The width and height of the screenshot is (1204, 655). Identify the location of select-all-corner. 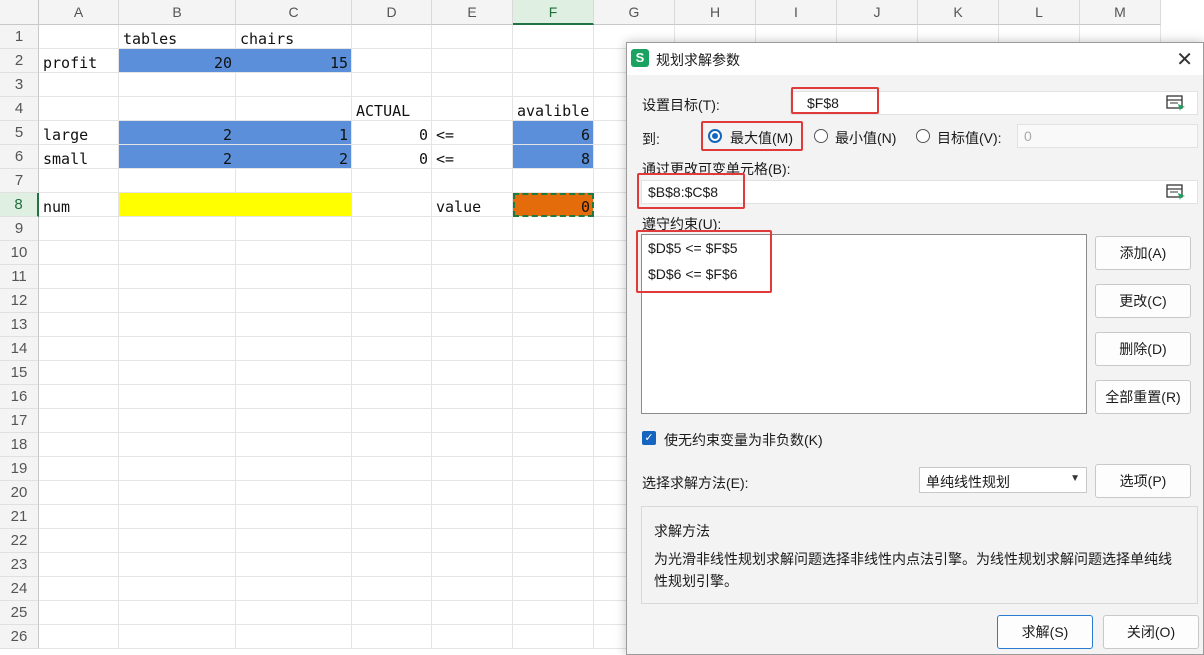
(19, 12).